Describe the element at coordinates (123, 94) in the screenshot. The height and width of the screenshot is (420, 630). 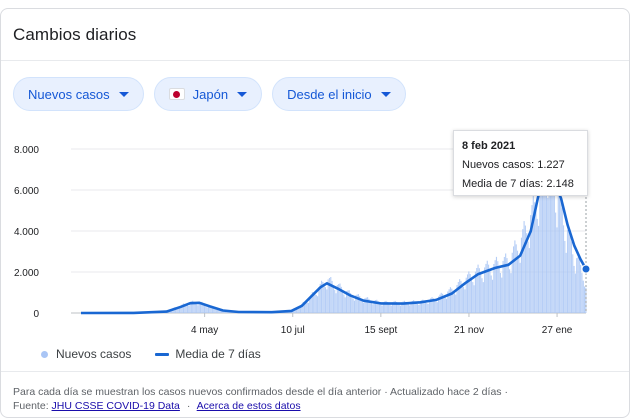
I see `chevron-down-icon` at that location.